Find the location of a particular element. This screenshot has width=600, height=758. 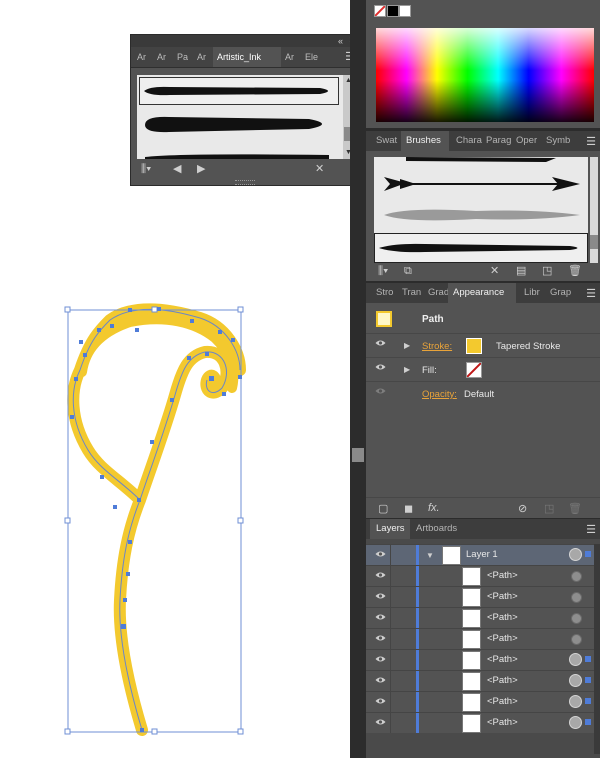

add-stroke-icon: ▢ is located at coordinates (383, 509).